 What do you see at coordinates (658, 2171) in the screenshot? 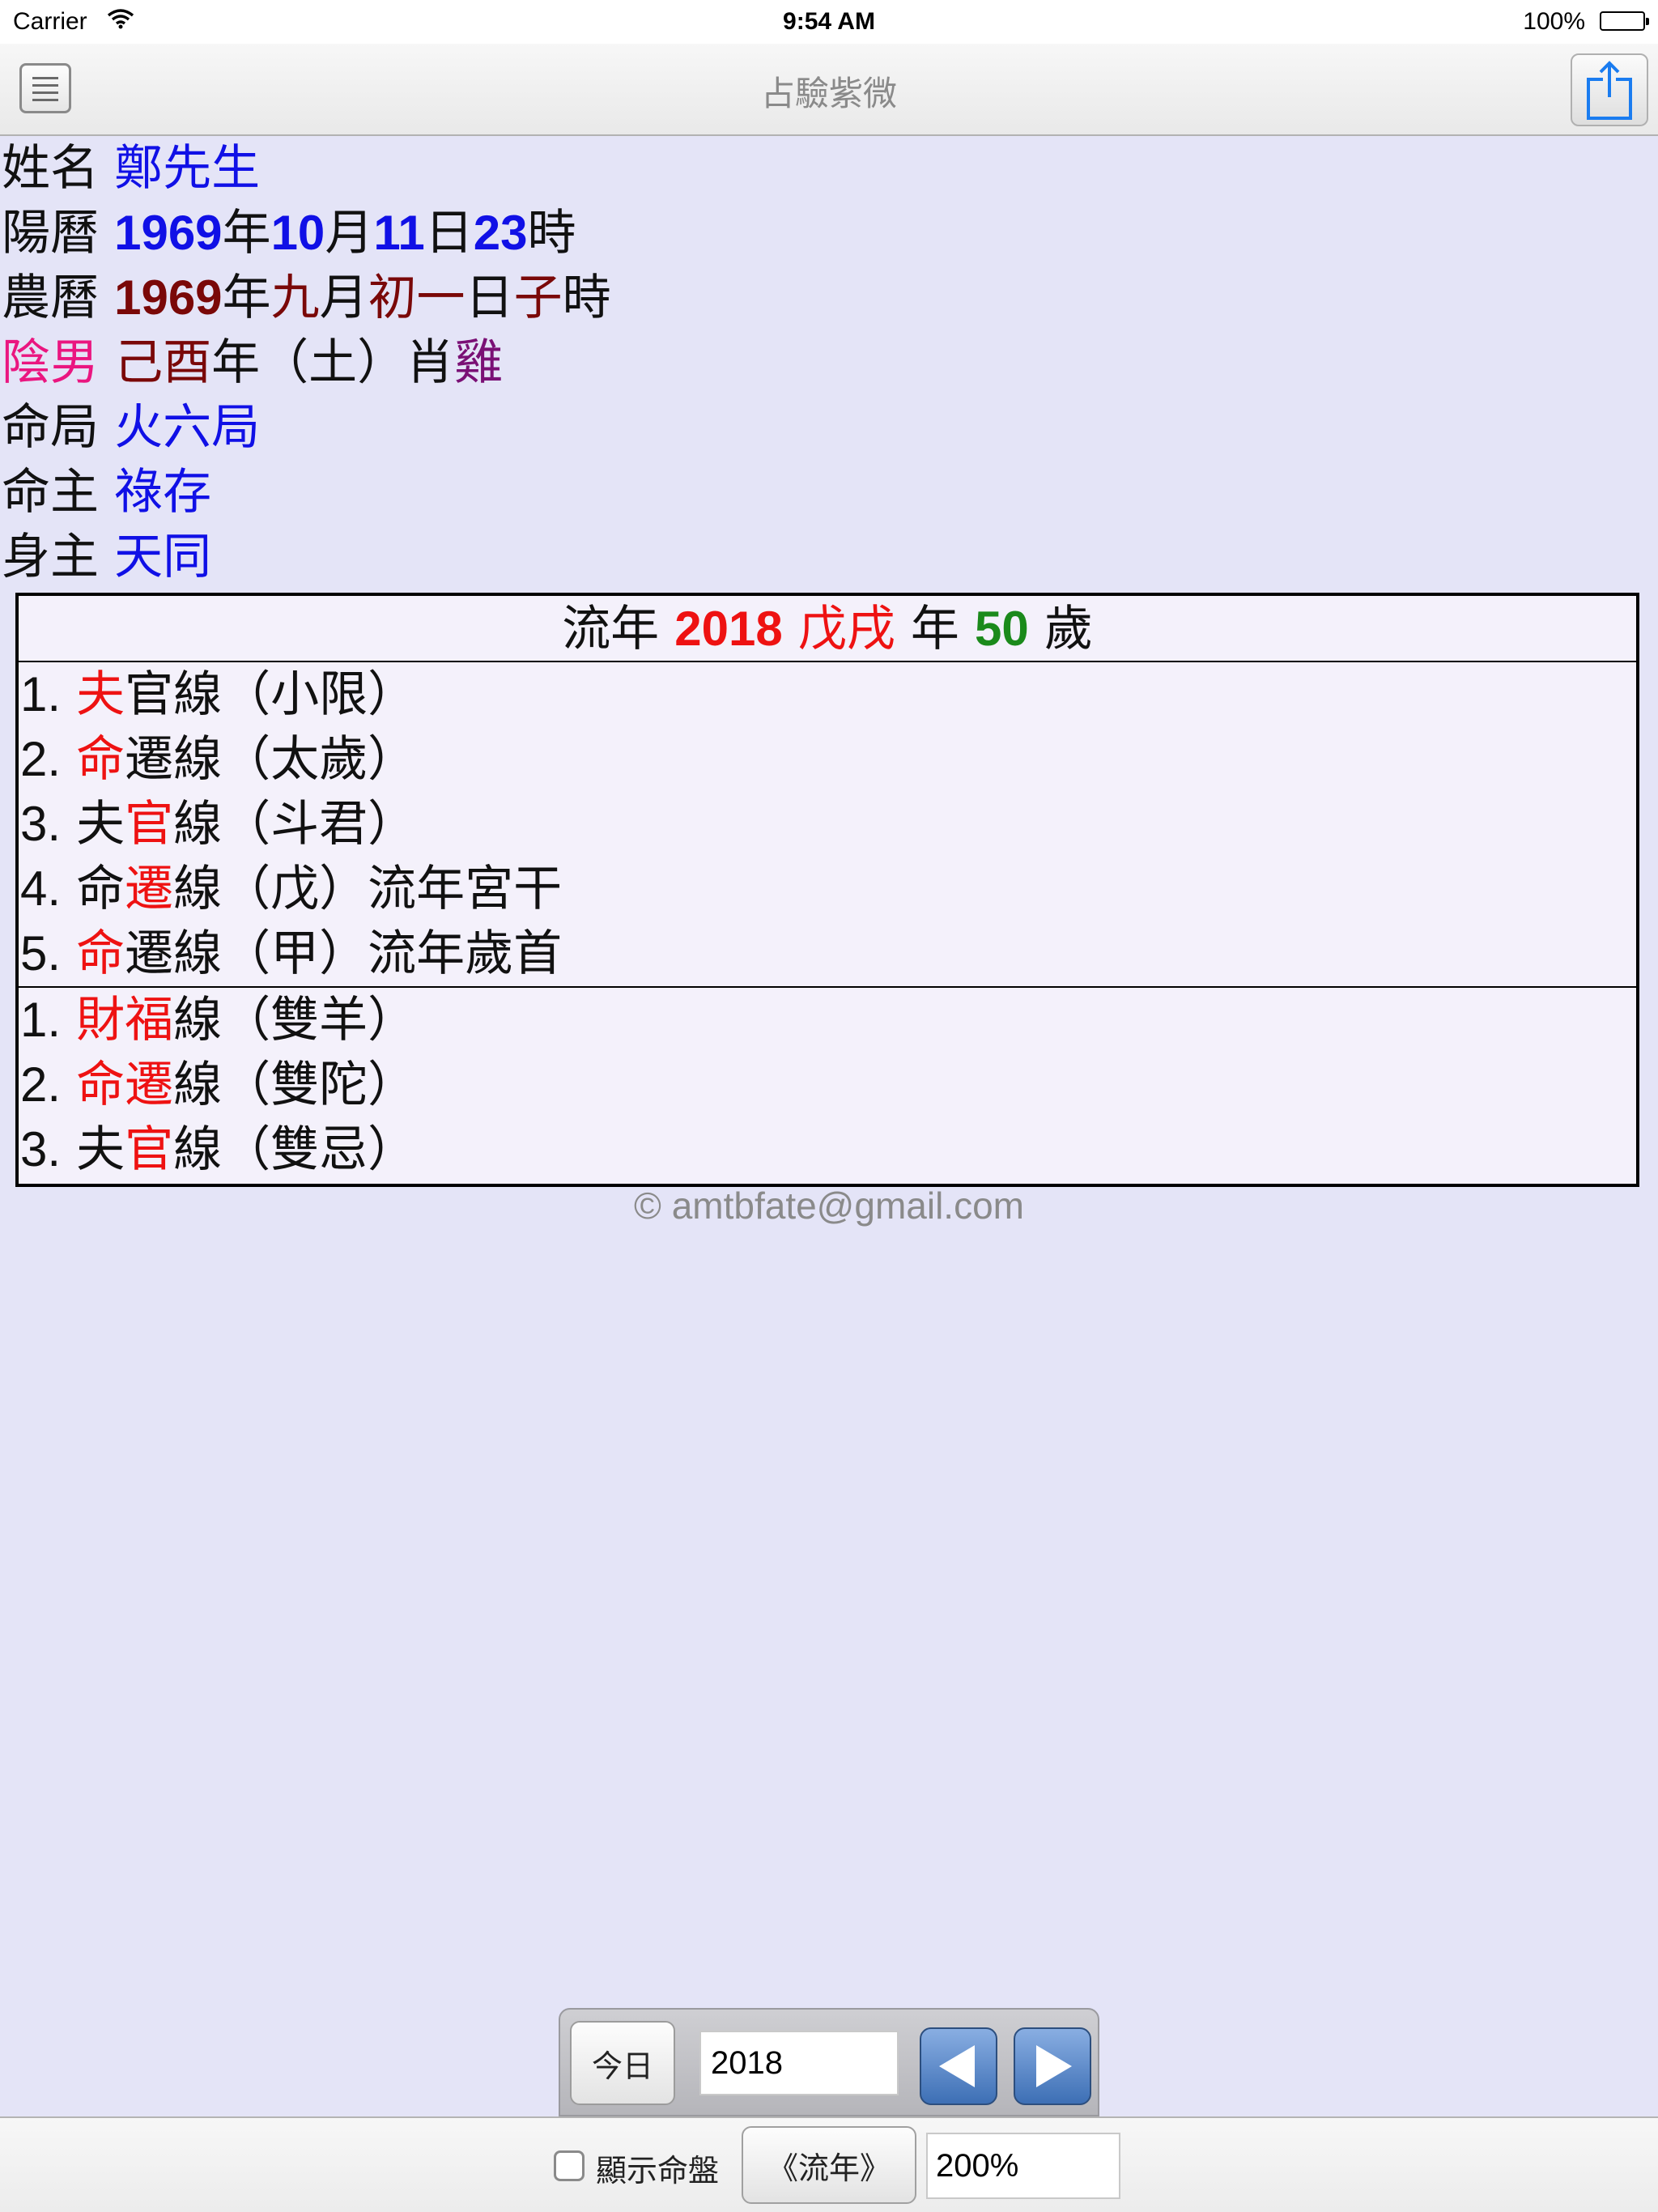
I see `show-chart-label: 顯示命盤` at bounding box center [658, 2171].